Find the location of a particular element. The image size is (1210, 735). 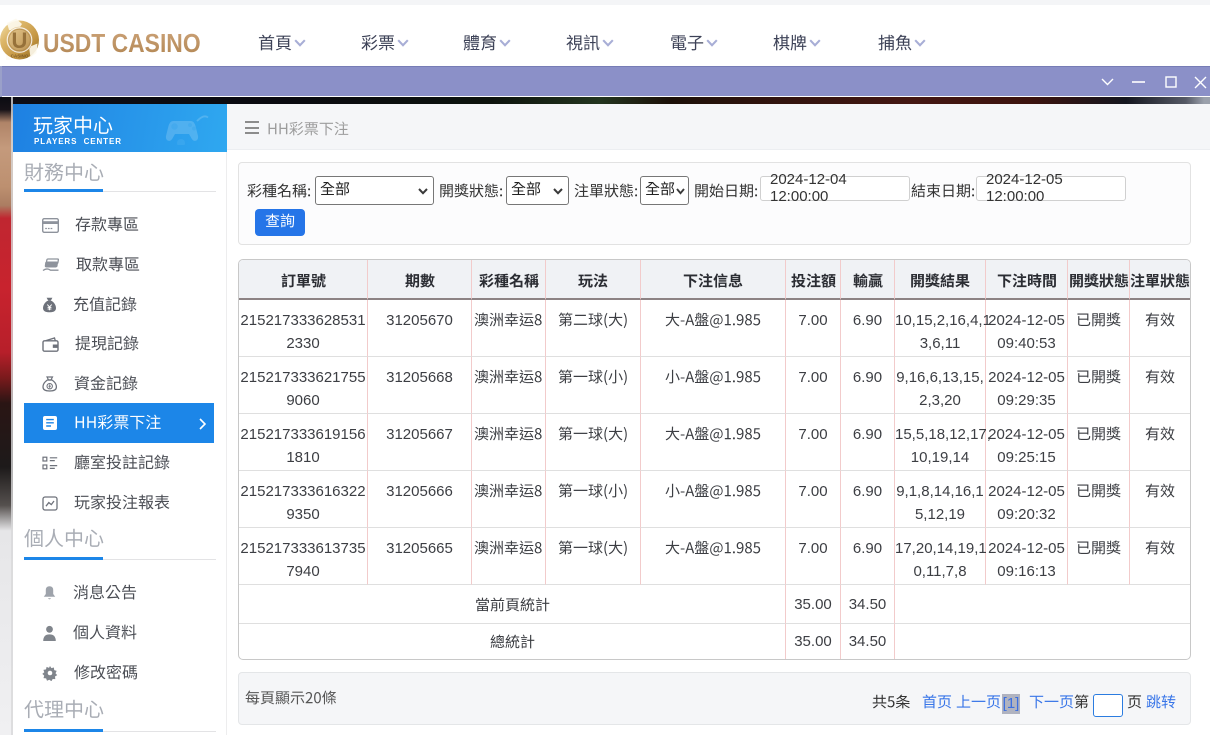

svg-text: CASINO is located at coordinates (20, 56).